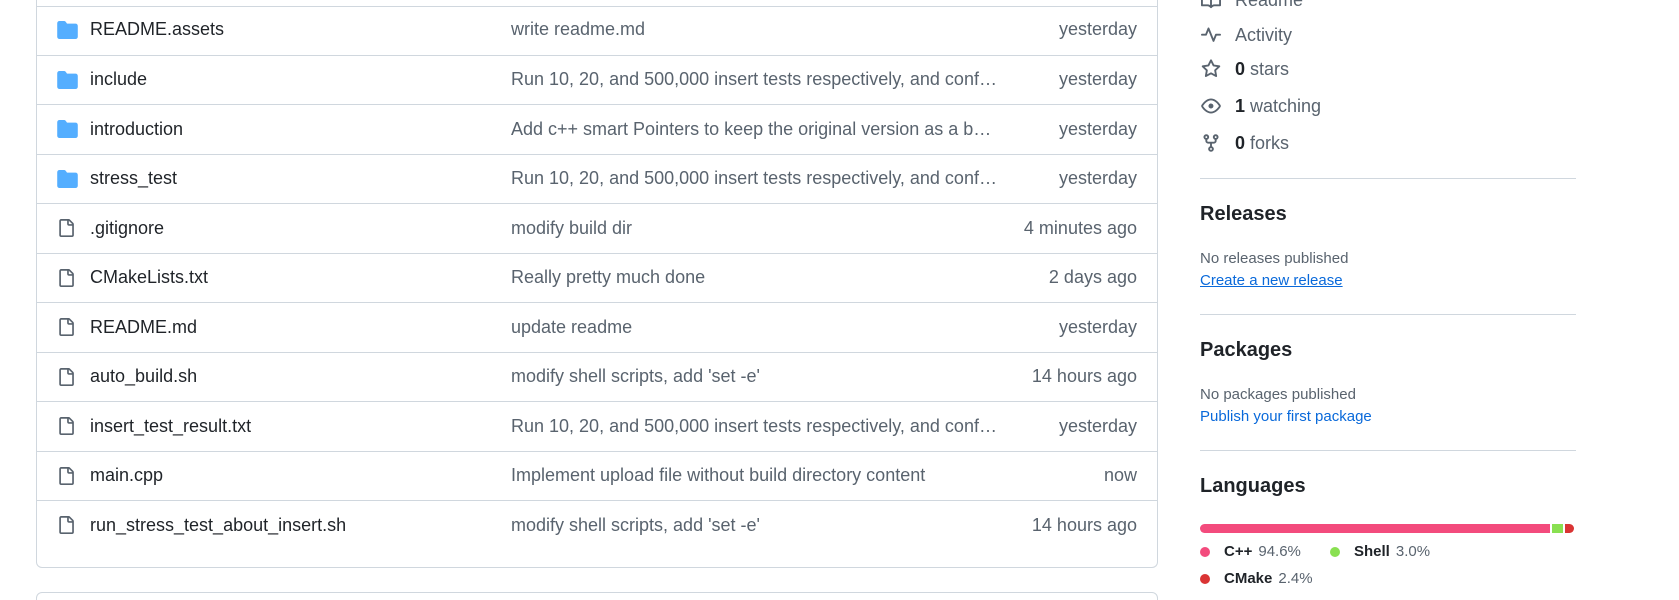 Image resolution: width=1679 pixels, height=600 pixels. I want to click on forks-link: 0 forks, so click(1244, 143).